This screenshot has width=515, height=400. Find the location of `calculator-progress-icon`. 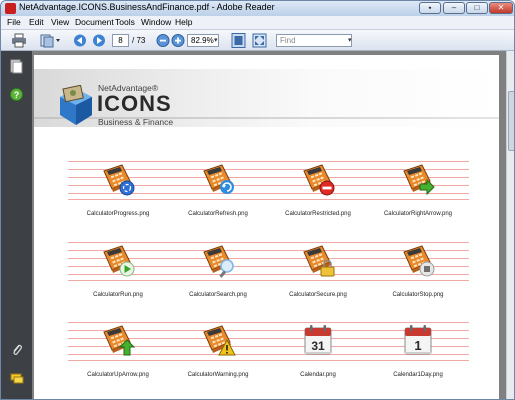

calculator-progress-icon is located at coordinates (119, 180).